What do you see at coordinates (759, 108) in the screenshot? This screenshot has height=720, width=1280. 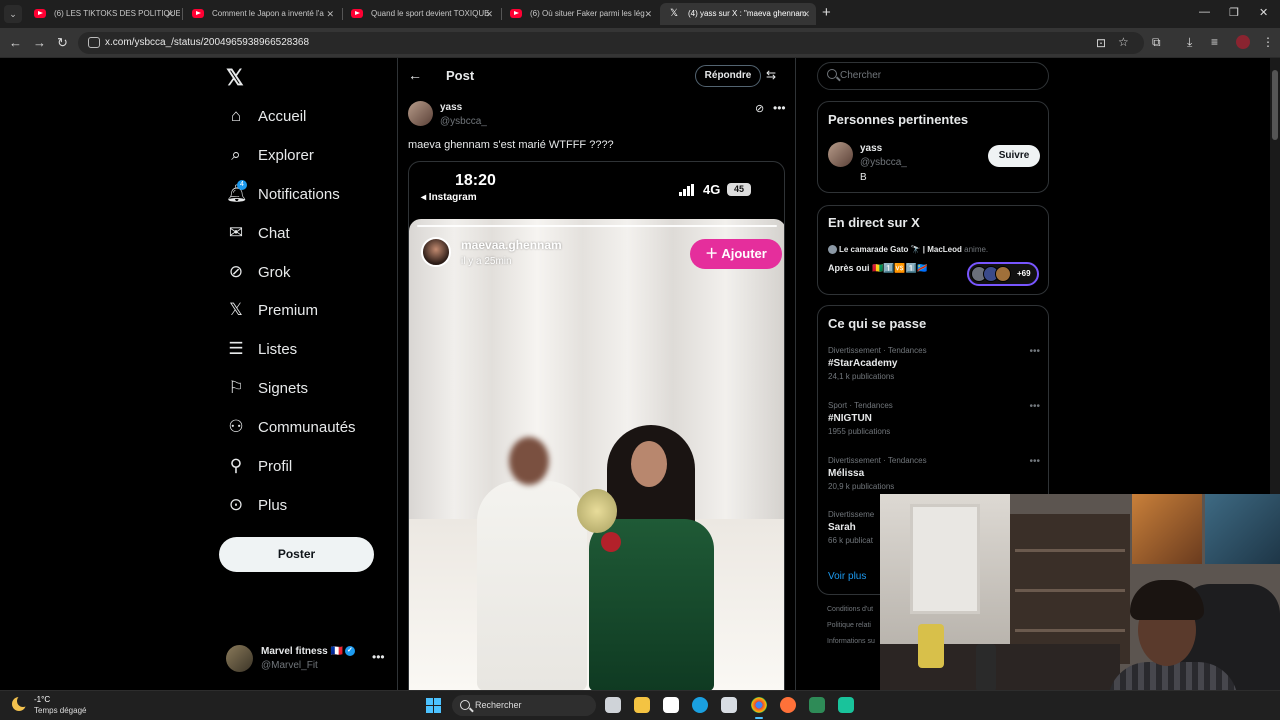 I see `grok-icon: ⊘` at bounding box center [759, 108].